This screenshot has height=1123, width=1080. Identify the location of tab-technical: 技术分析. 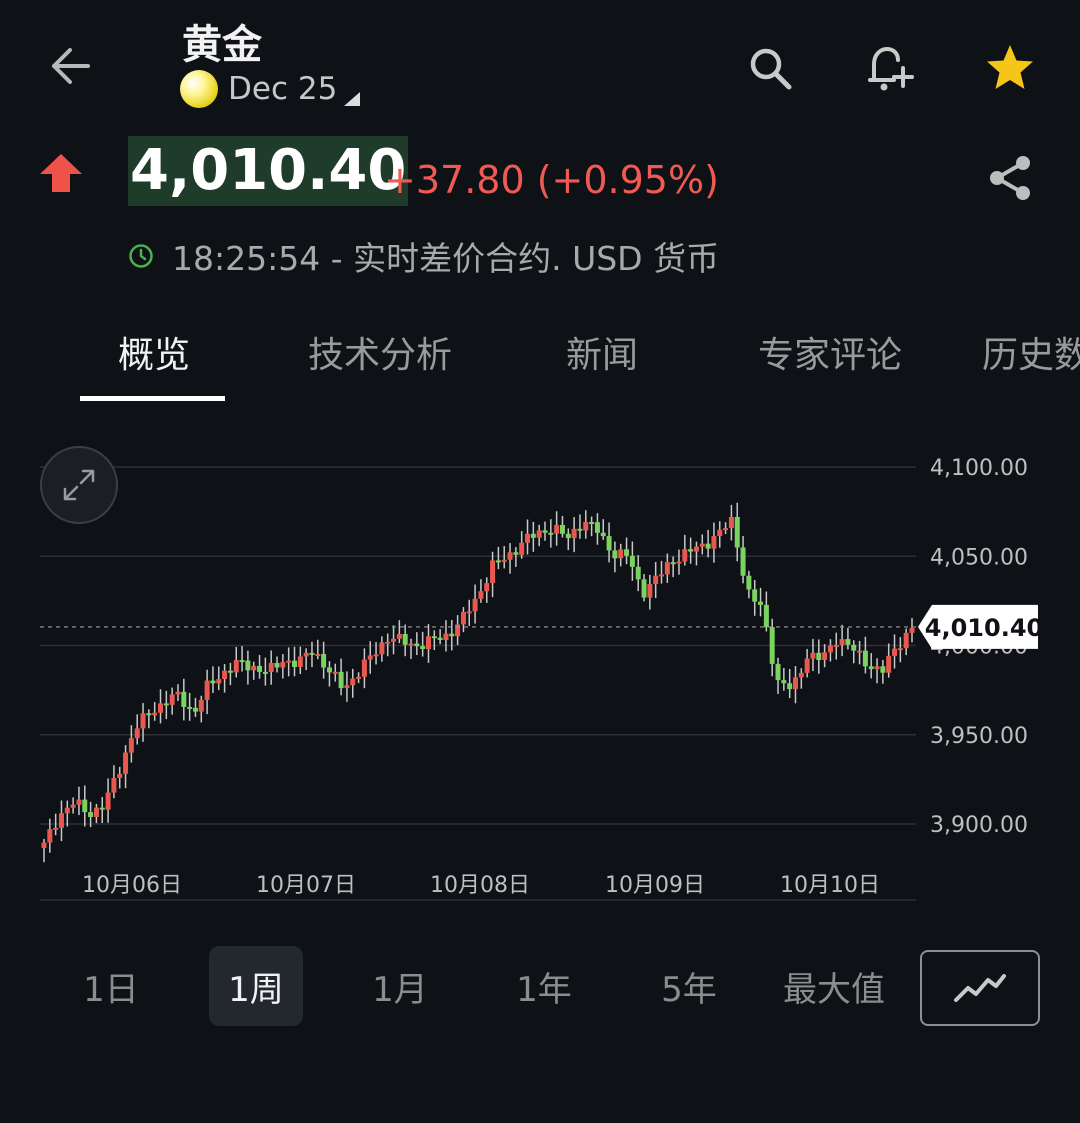
(380, 352).